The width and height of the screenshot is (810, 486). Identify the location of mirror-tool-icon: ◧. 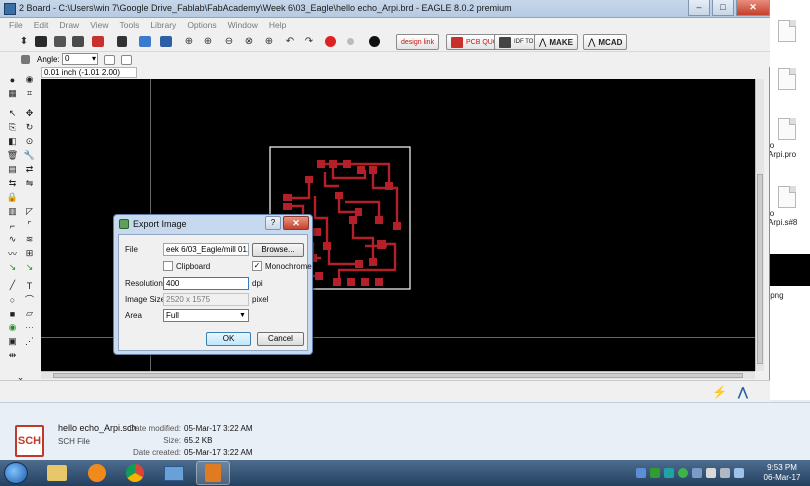
(12, 141).